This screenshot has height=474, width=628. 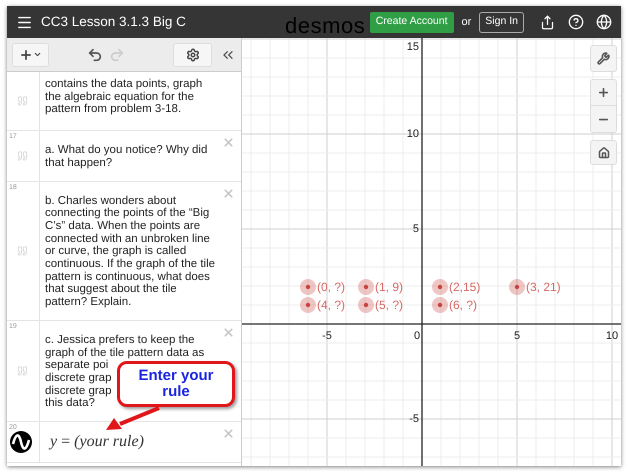 What do you see at coordinates (110, 201) in the screenshot?
I see `note-line: b. Charles wonders about` at bounding box center [110, 201].